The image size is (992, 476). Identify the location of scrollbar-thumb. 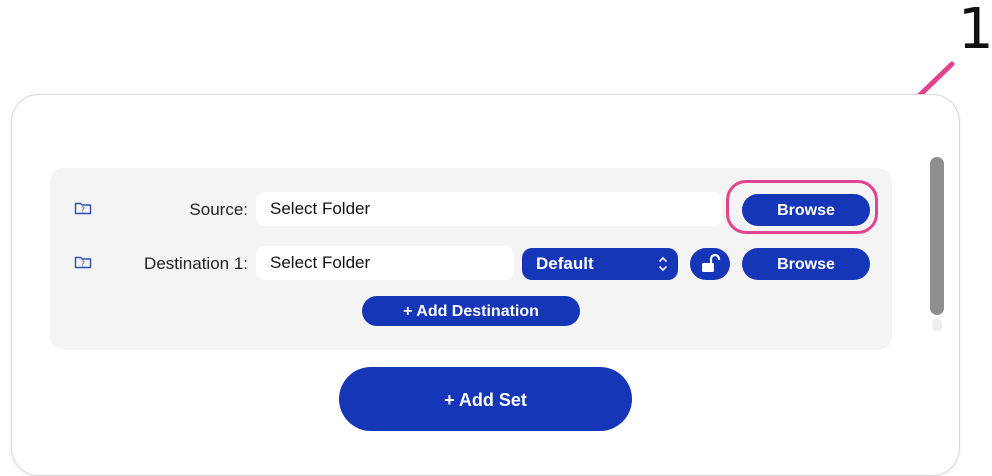
(937, 236).